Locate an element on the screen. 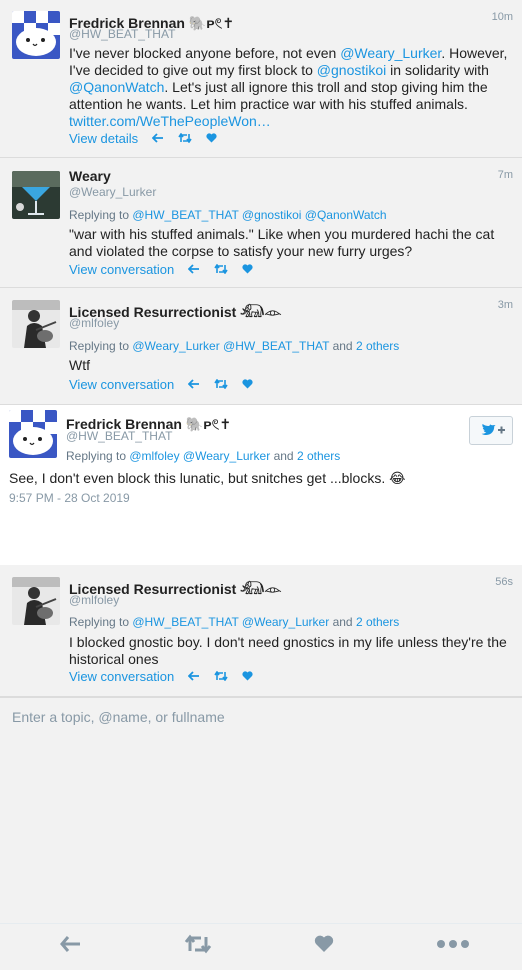 This screenshot has width=522, height=970. timestamp: 3m is located at coordinates (505, 305).